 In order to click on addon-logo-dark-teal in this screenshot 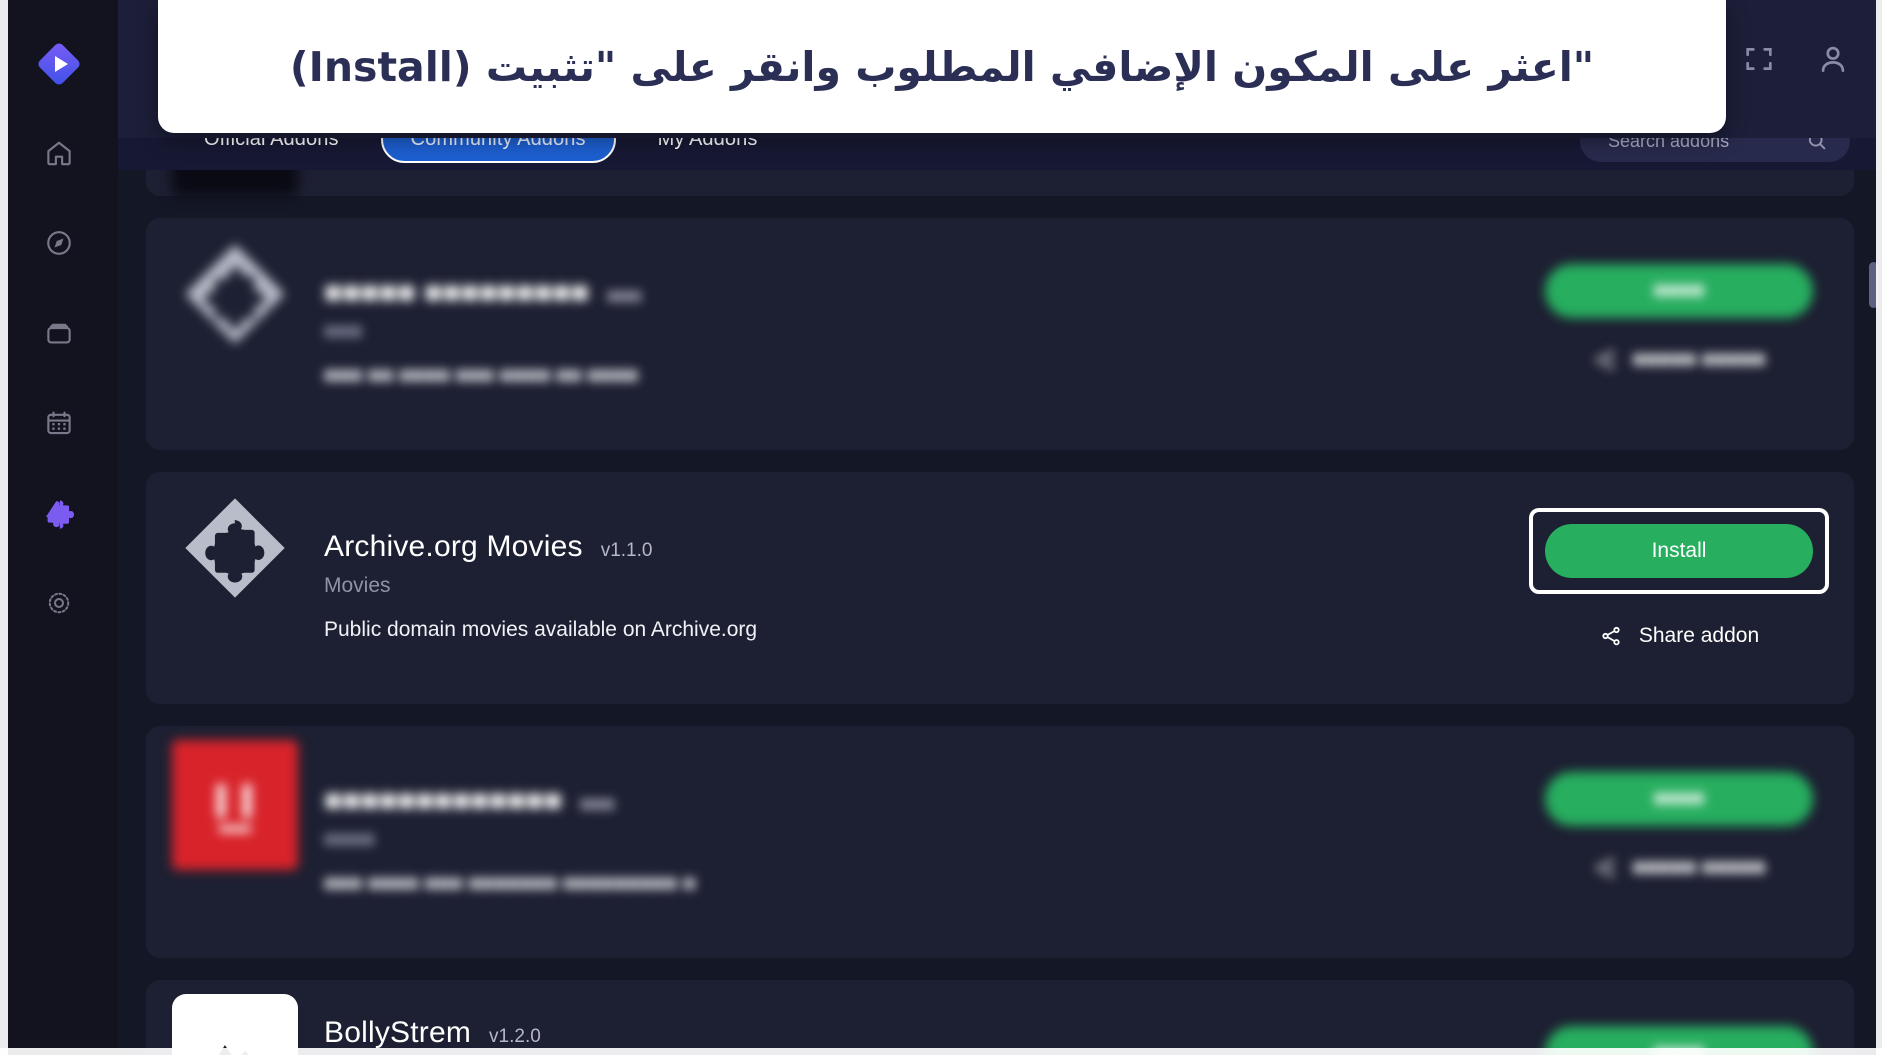, I will do `click(235, 183)`.